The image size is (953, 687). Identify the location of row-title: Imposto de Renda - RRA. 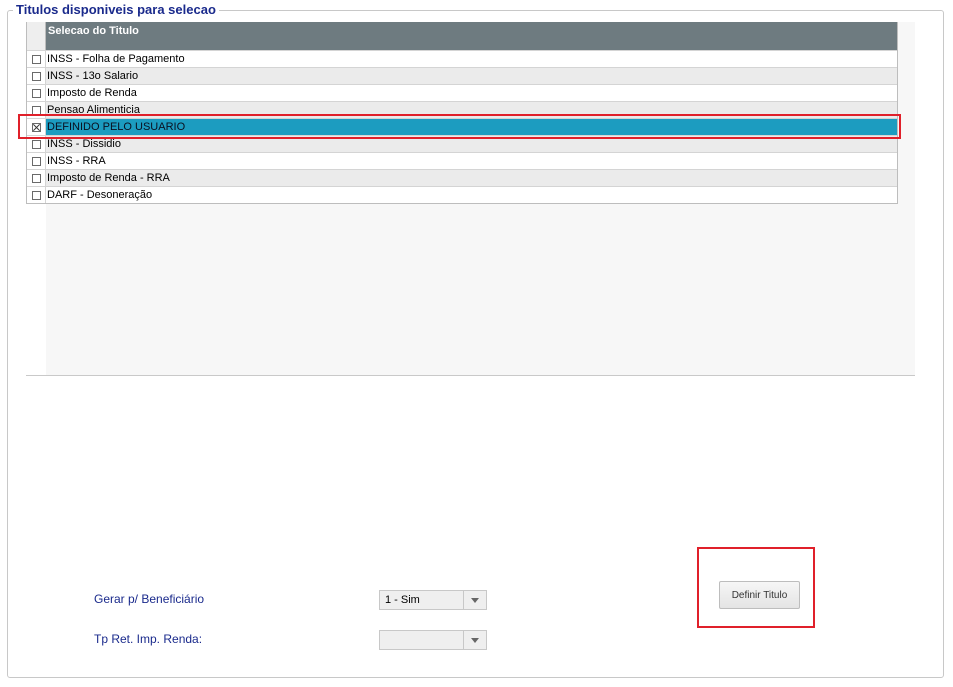
(471, 178).